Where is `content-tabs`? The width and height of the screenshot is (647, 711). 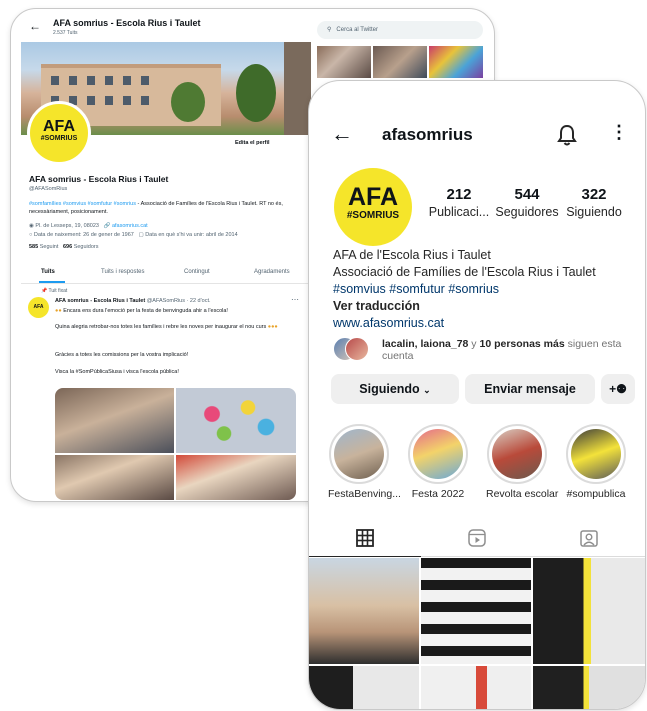 content-tabs is located at coordinates (477, 539).